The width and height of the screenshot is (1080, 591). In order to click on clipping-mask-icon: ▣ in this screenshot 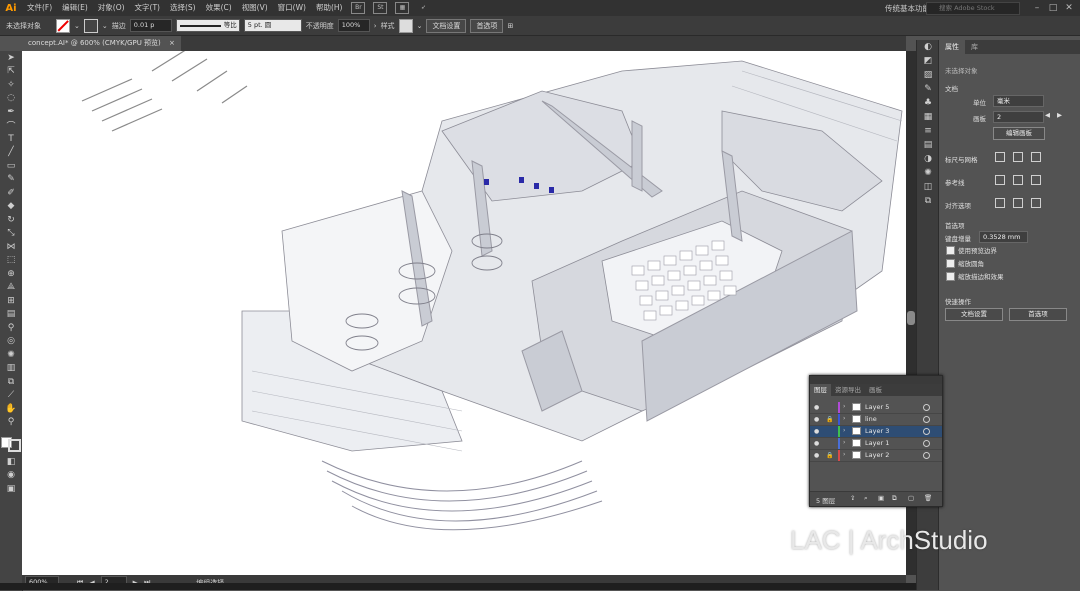, I will do `click(881, 498)`.